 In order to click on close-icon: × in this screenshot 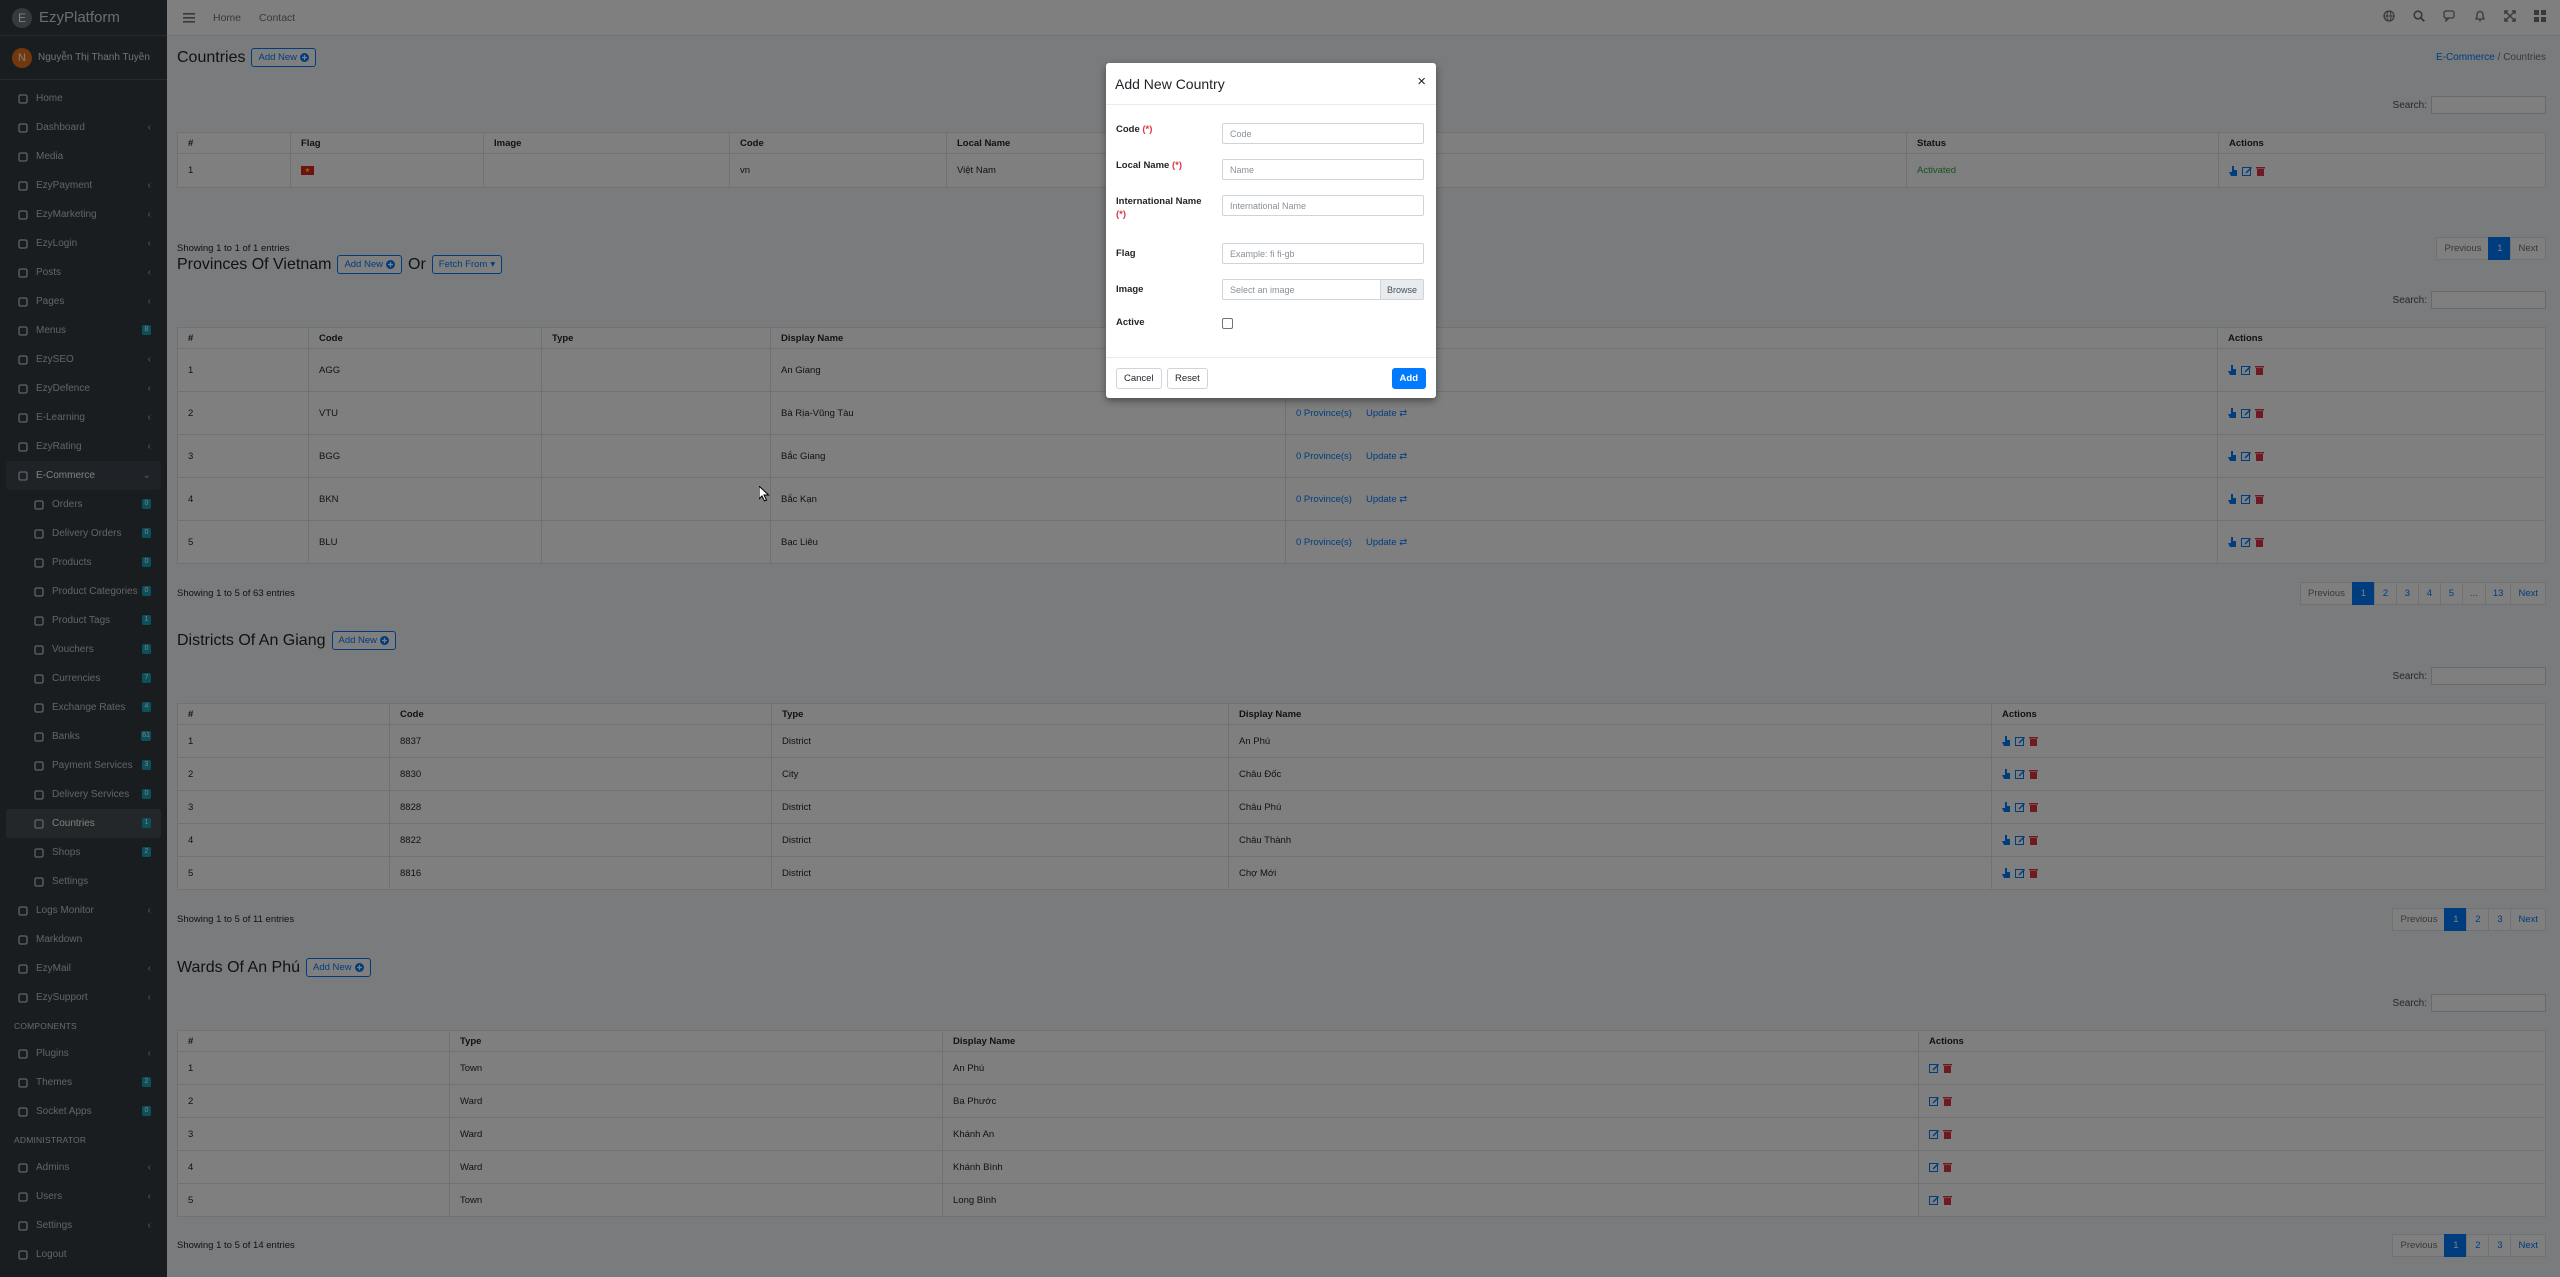, I will do `click(1421, 81)`.